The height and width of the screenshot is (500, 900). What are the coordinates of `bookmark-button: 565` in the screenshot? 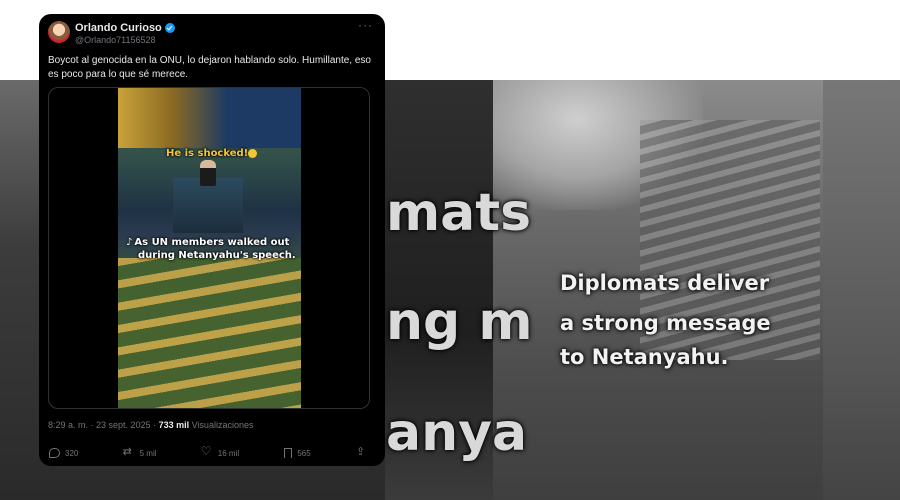 It's located at (297, 453).